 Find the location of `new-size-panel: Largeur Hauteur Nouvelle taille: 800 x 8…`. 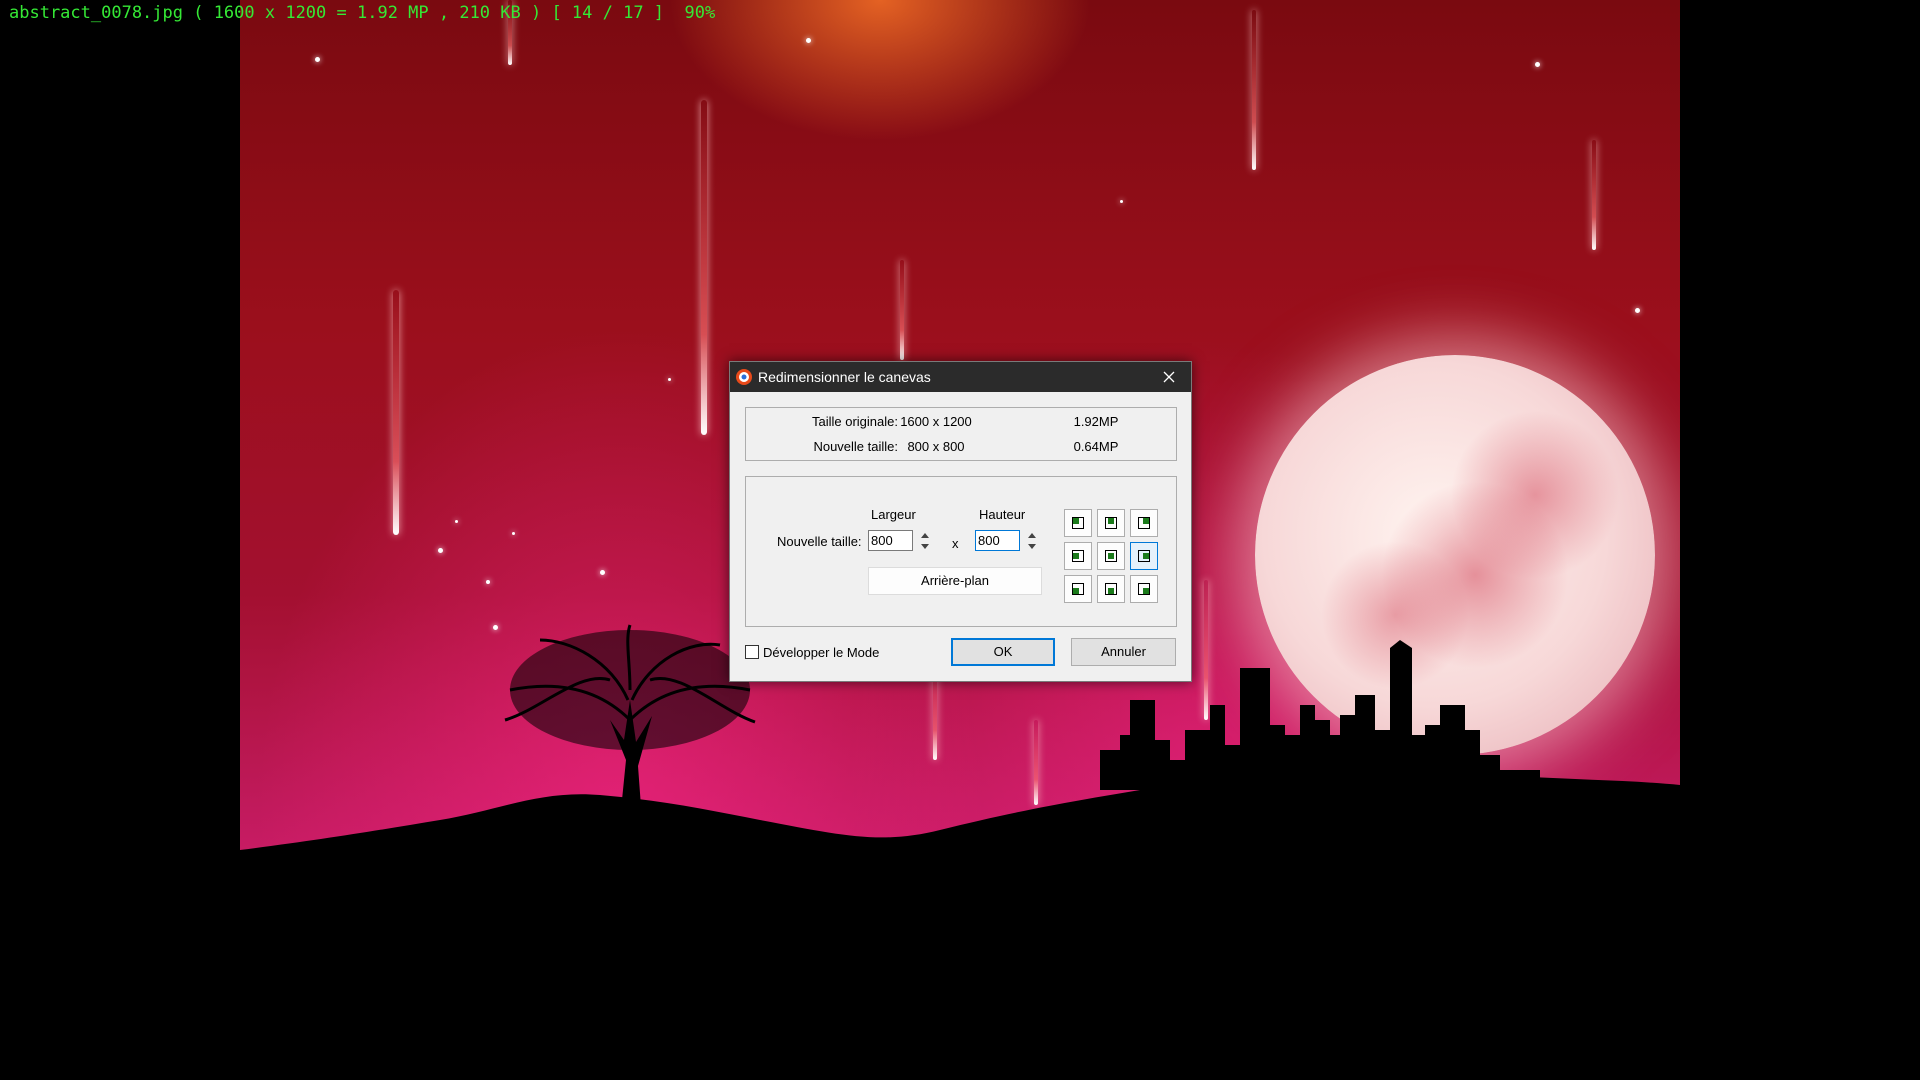

new-size-panel: Largeur Hauteur Nouvelle taille: 800 x 8… is located at coordinates (961, 551).